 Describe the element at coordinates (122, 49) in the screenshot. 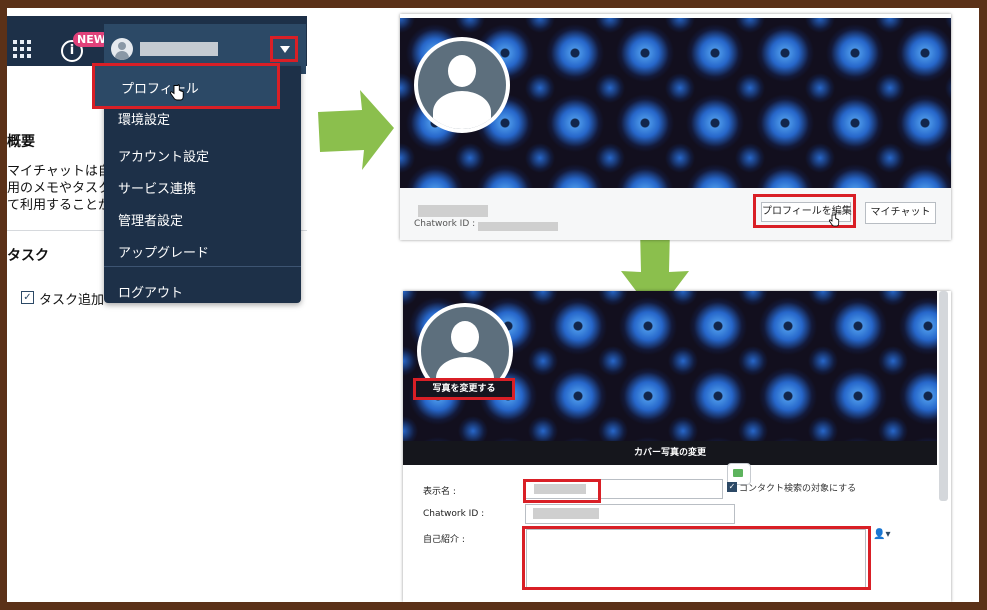

I see `avatar-icon` at that location.